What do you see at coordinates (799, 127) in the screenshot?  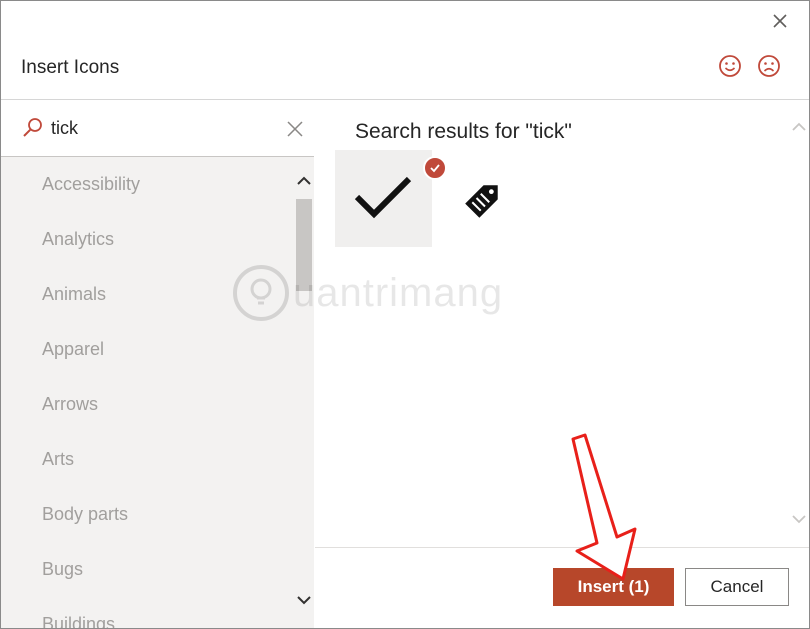 I see `results-scroll-up-button` at bounding box center [799, 127].